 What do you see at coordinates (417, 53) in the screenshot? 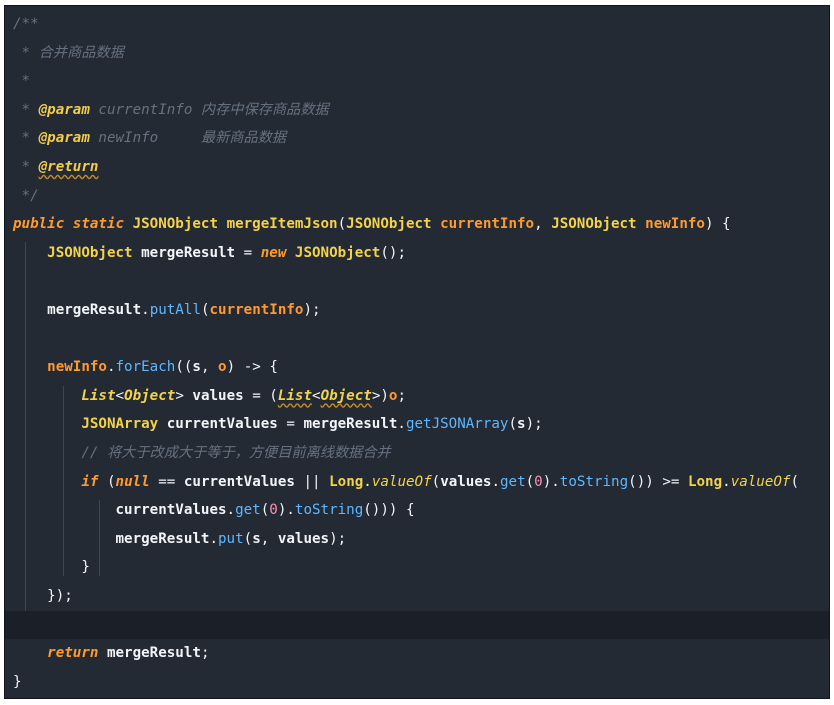
I see `code-line-2: * 合并商品数据` at bounding box center [417, 53].